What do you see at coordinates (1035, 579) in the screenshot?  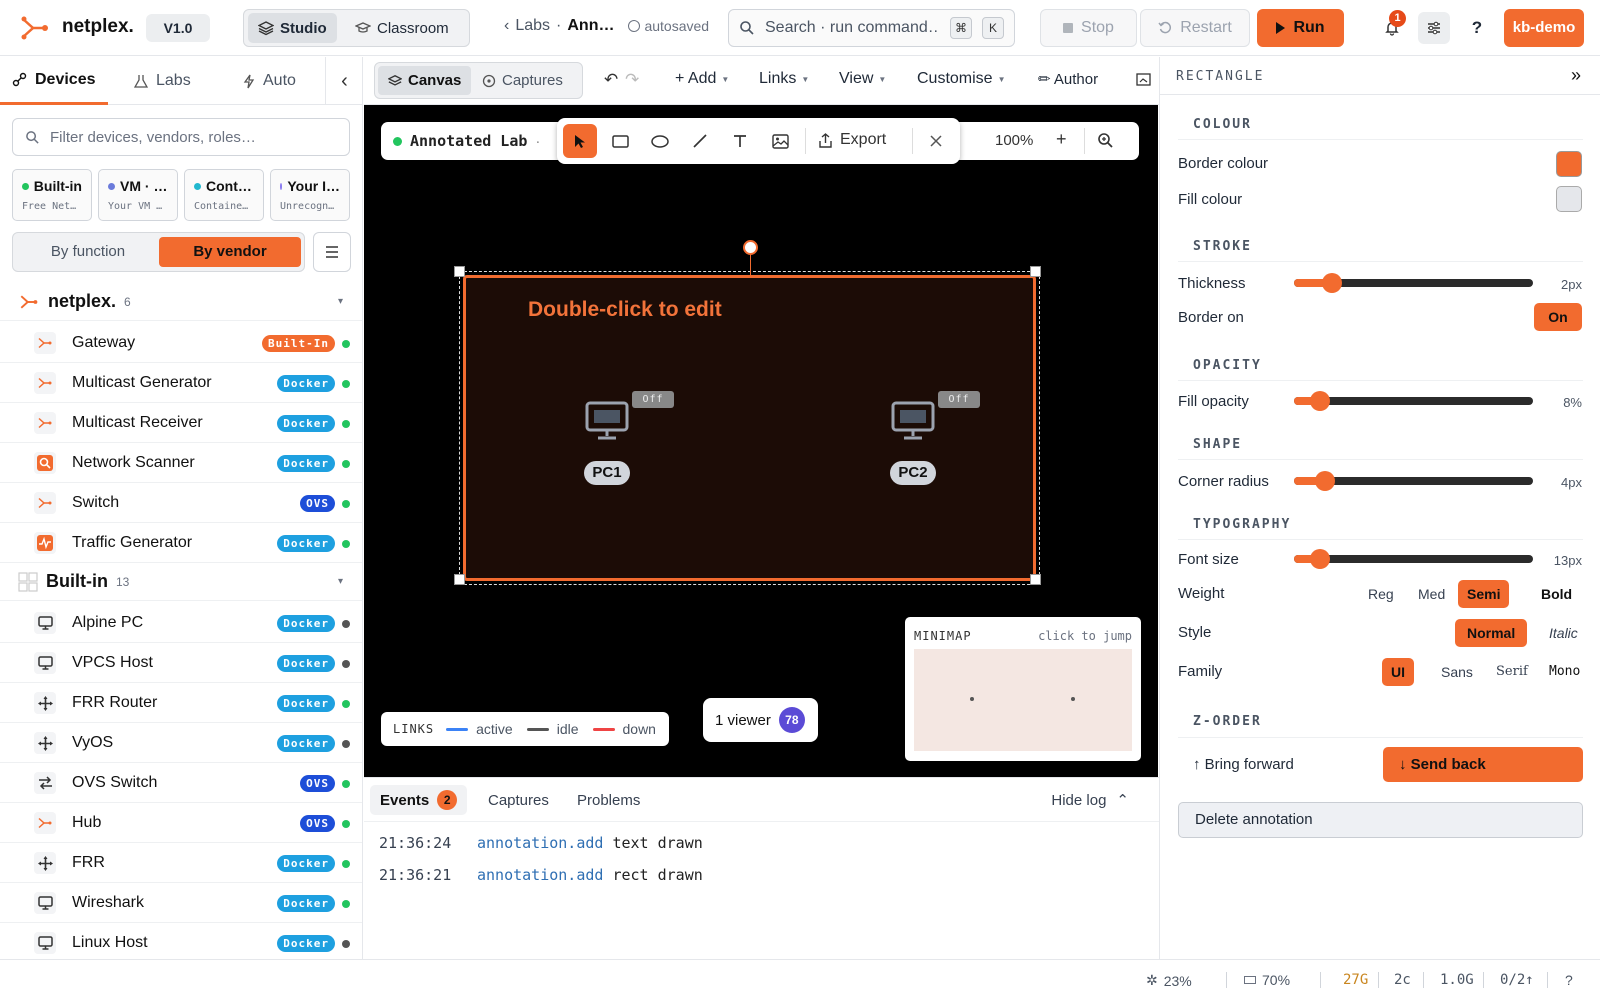 I see `resize-handle-se` at bounding box center [1035, 579].